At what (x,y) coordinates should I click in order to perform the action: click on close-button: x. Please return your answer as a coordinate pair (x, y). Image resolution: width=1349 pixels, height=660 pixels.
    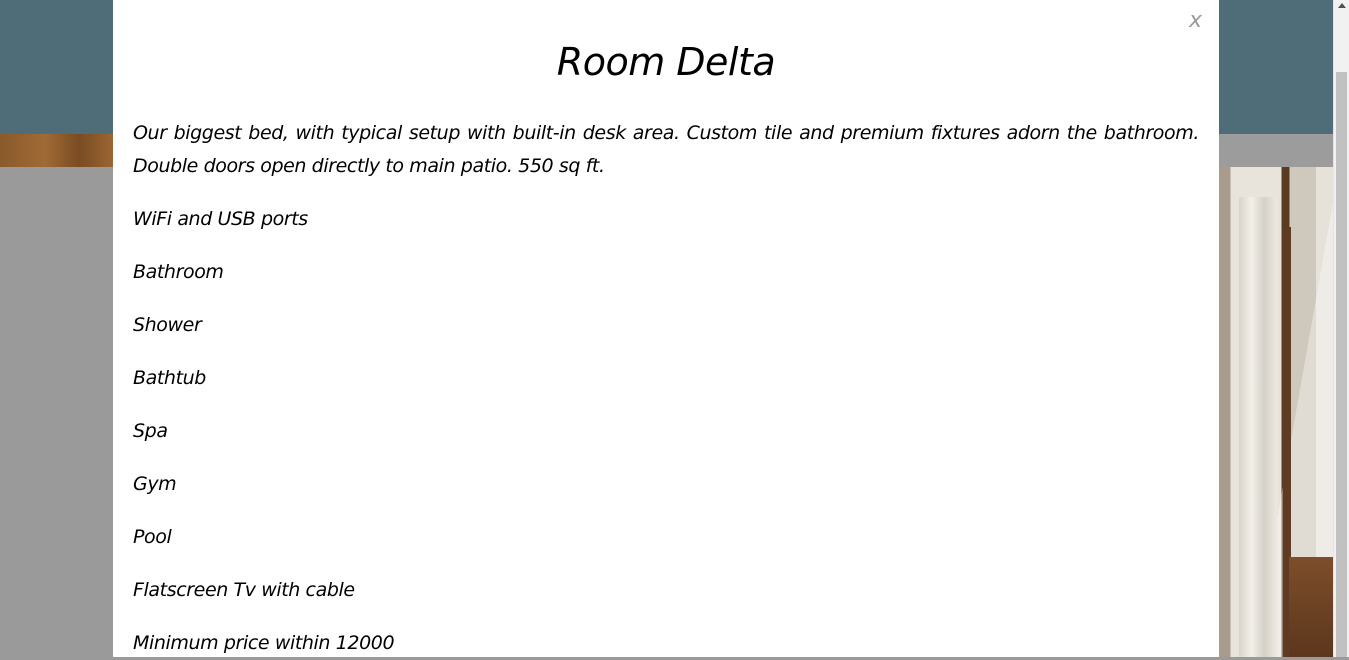
    Looking at the image, I should click on (1195, 21).